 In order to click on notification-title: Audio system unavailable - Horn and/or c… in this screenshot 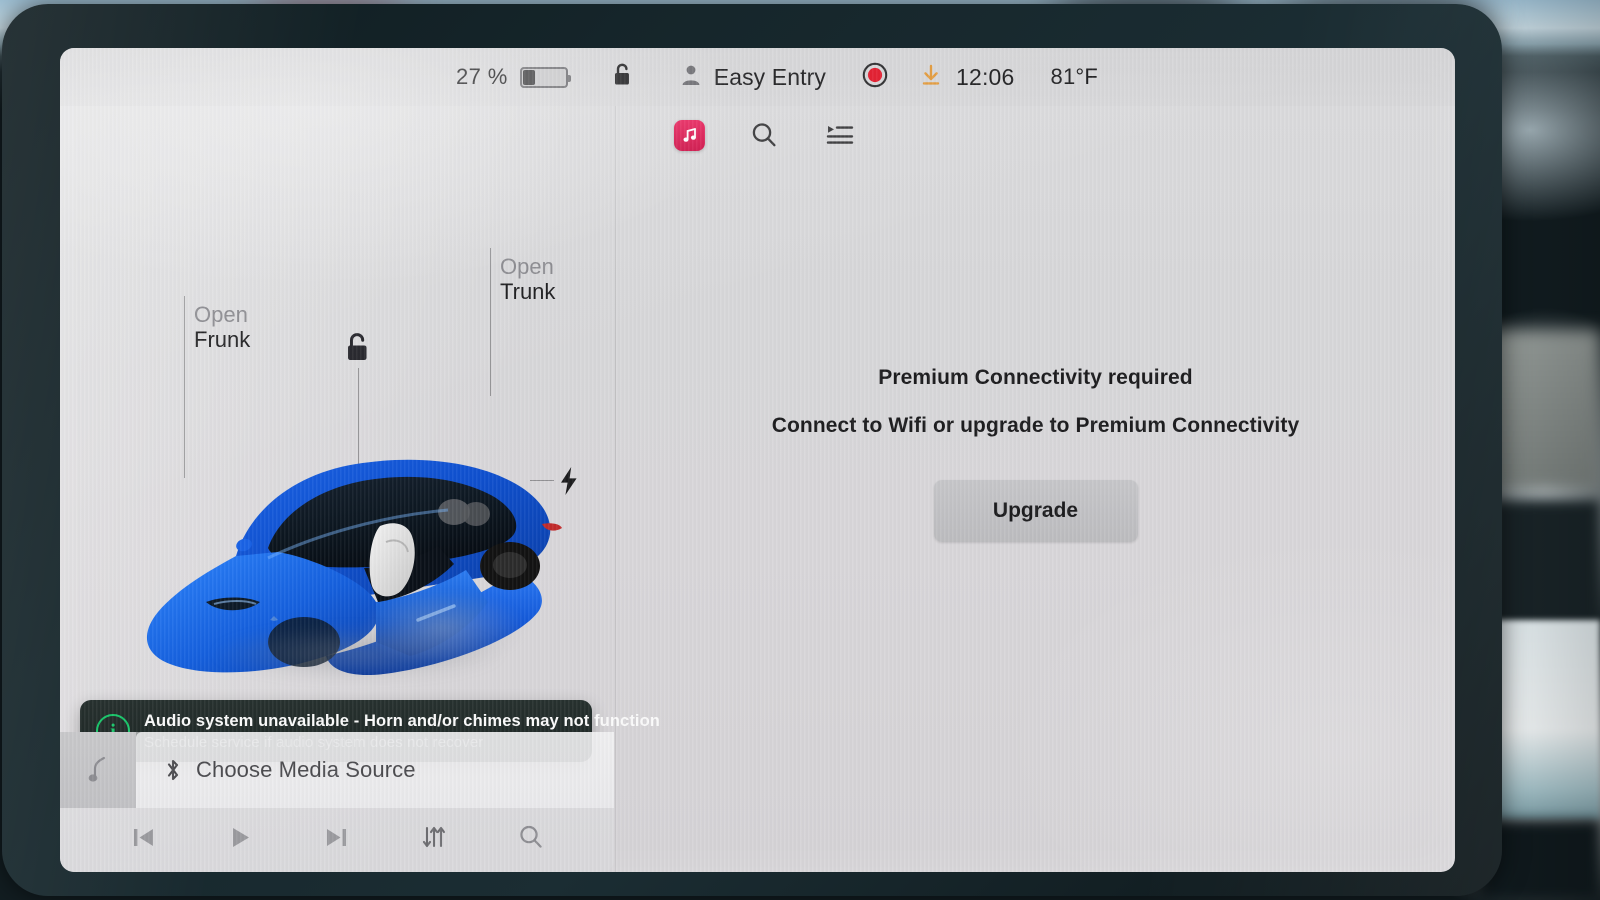, I will do `click(402, 720)`.